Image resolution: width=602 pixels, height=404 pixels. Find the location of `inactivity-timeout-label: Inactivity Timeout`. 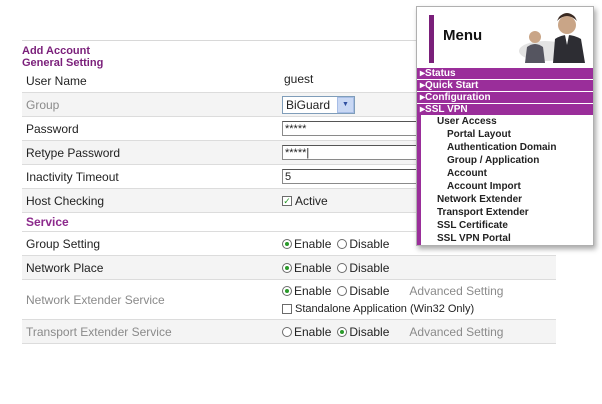

inactivity-timeout-label: Inactivity Timeout is located at coordinates (72, 176).